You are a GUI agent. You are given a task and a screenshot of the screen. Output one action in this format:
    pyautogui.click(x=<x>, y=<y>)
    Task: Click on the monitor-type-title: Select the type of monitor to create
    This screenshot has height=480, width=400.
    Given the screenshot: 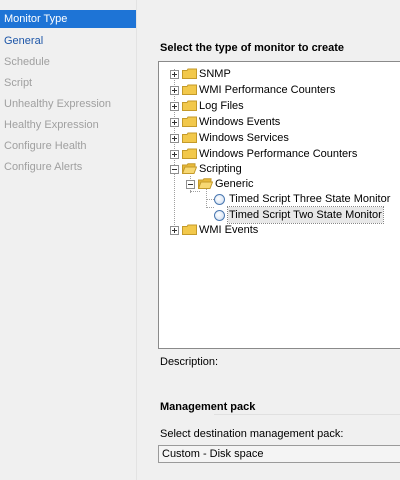 What is the action you would take?
    pyautogui.click(x=252, y=48)
    